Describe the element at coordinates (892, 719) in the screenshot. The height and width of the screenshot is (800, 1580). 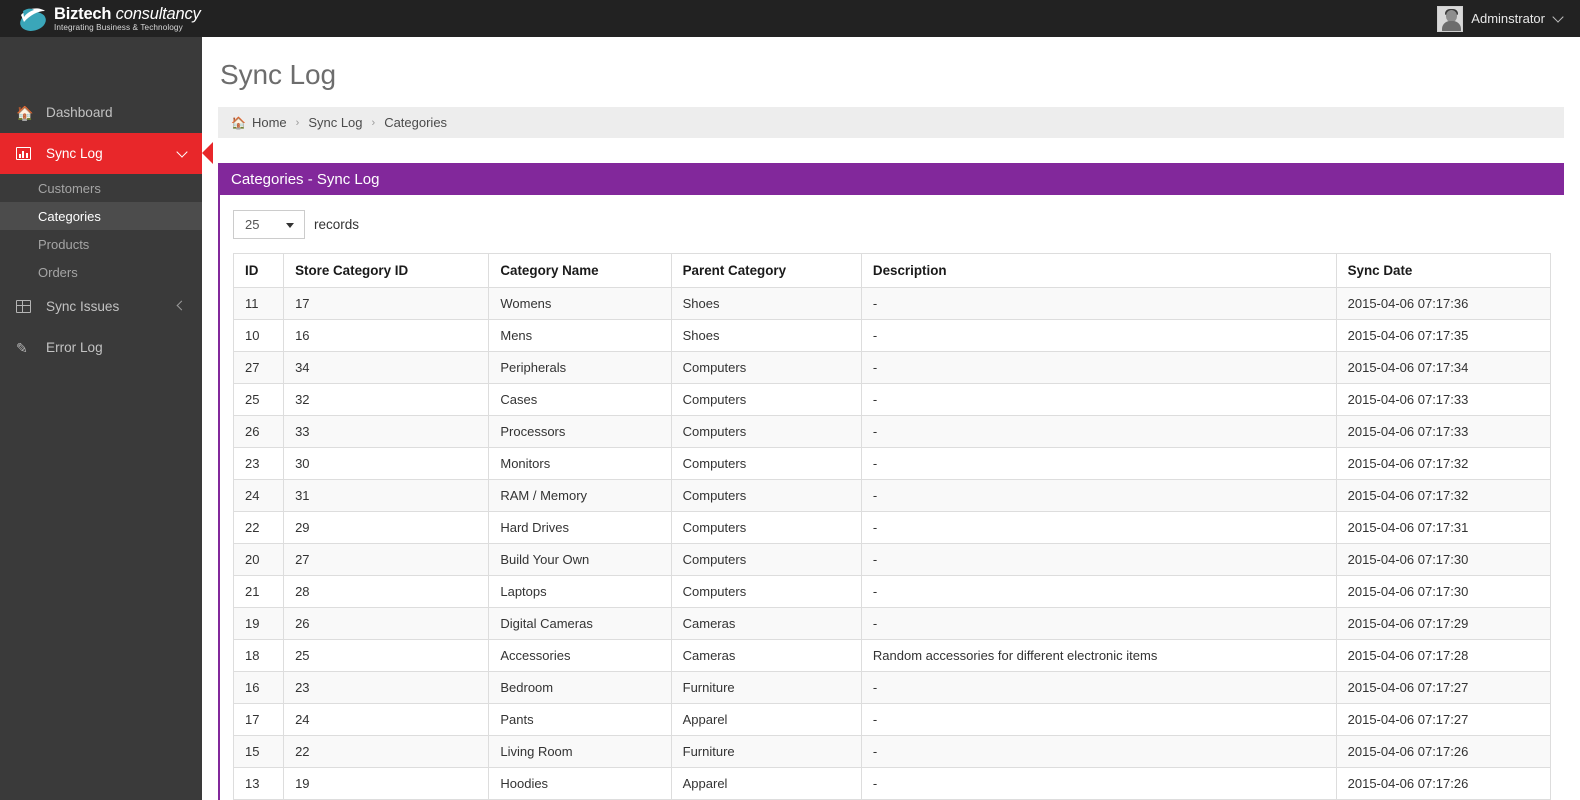
I see `table-row: 17 24 Pants Apparel -2015-04-06 07:17:27` at that location.